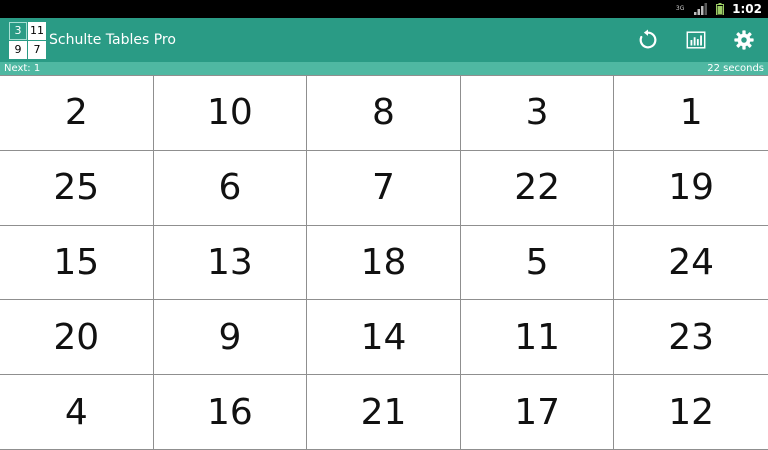  I want to click on grid-cell: 24, so click(691, 263).